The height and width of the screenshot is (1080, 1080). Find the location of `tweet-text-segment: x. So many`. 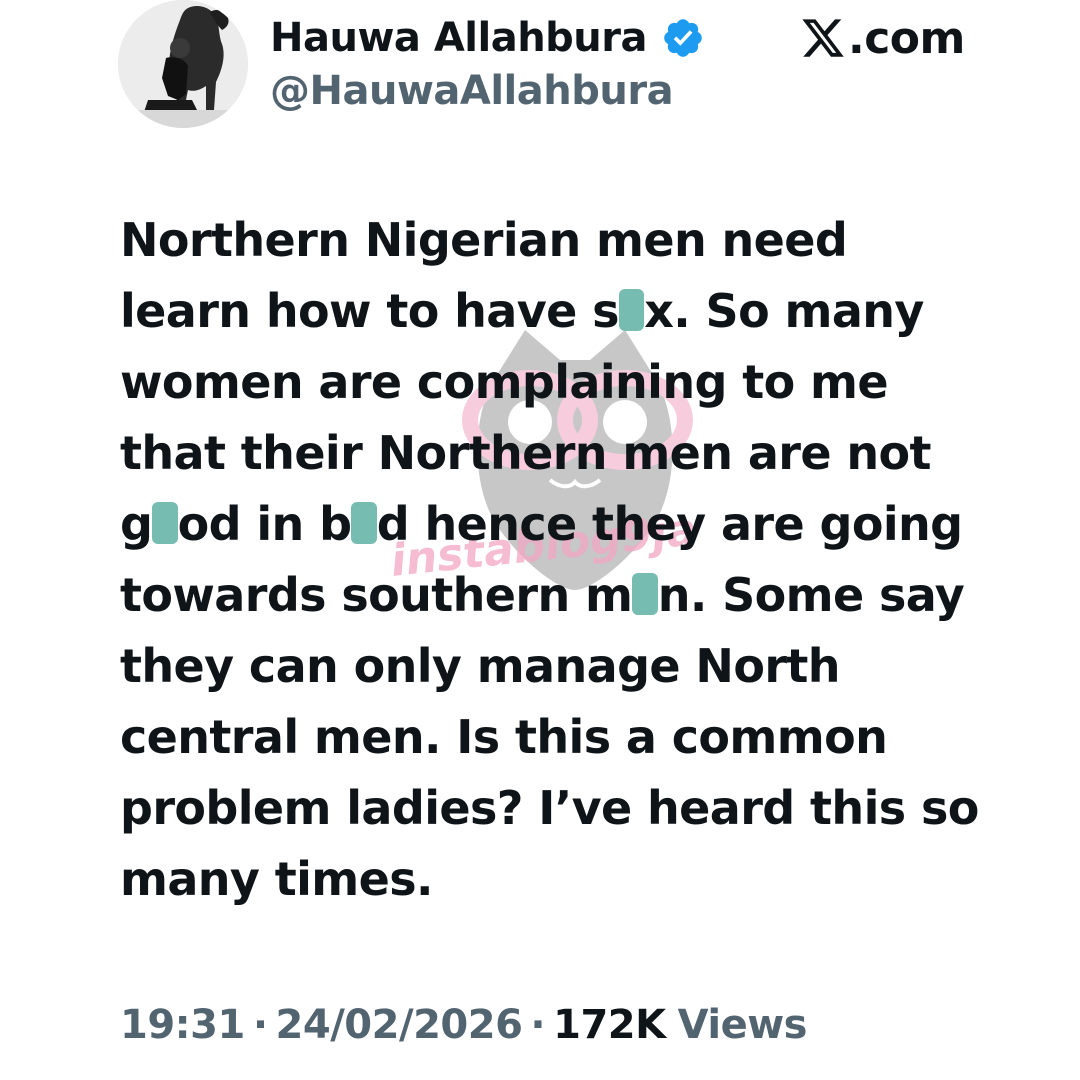

tweet-text-segment: x. So many is located at coordinates (784, 311).